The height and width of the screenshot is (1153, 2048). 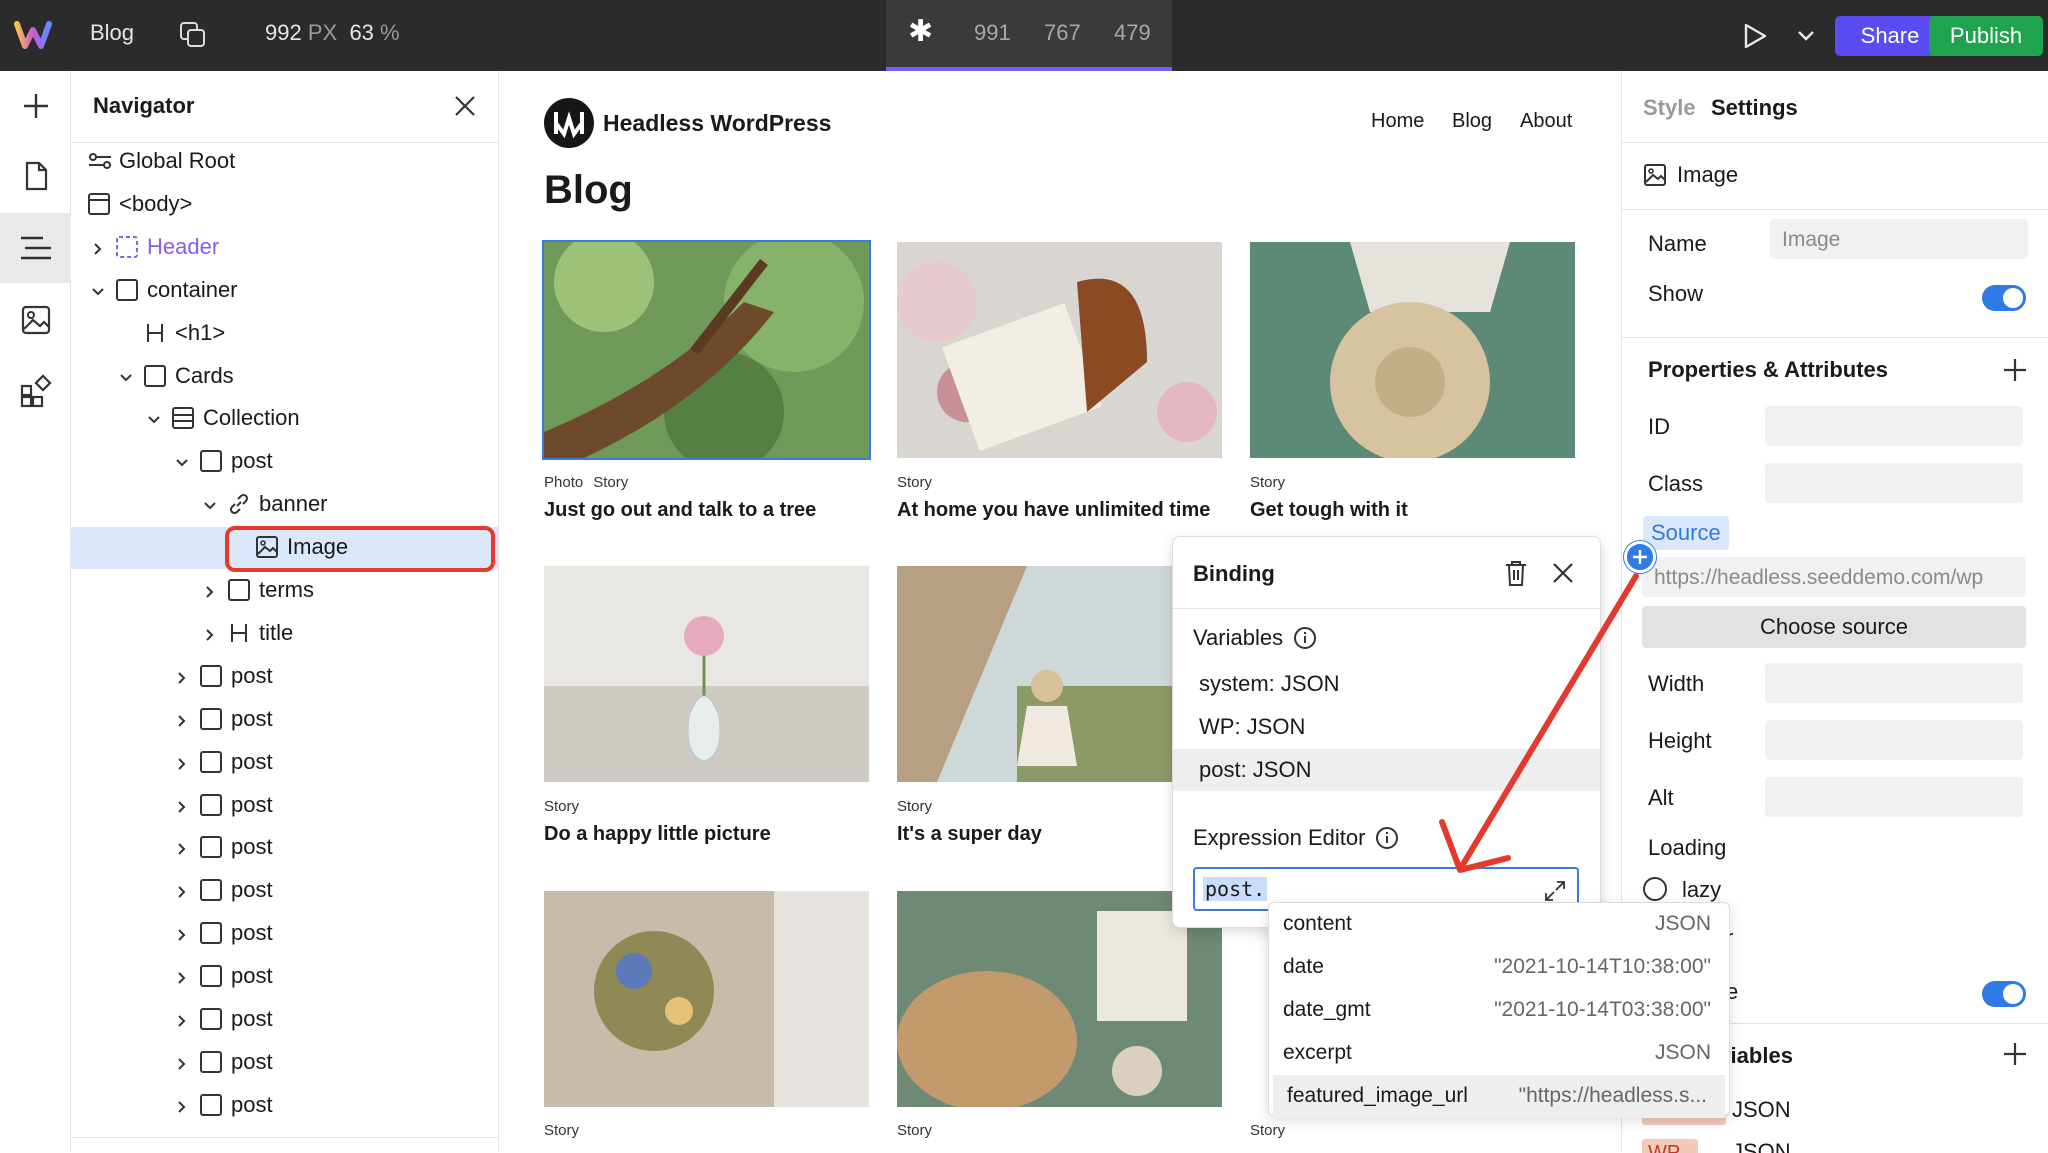 What do you see at coordinates (992, 33) in the screenshot?
I see `breakpoint-991: 991` at bounding box center [992, 33].